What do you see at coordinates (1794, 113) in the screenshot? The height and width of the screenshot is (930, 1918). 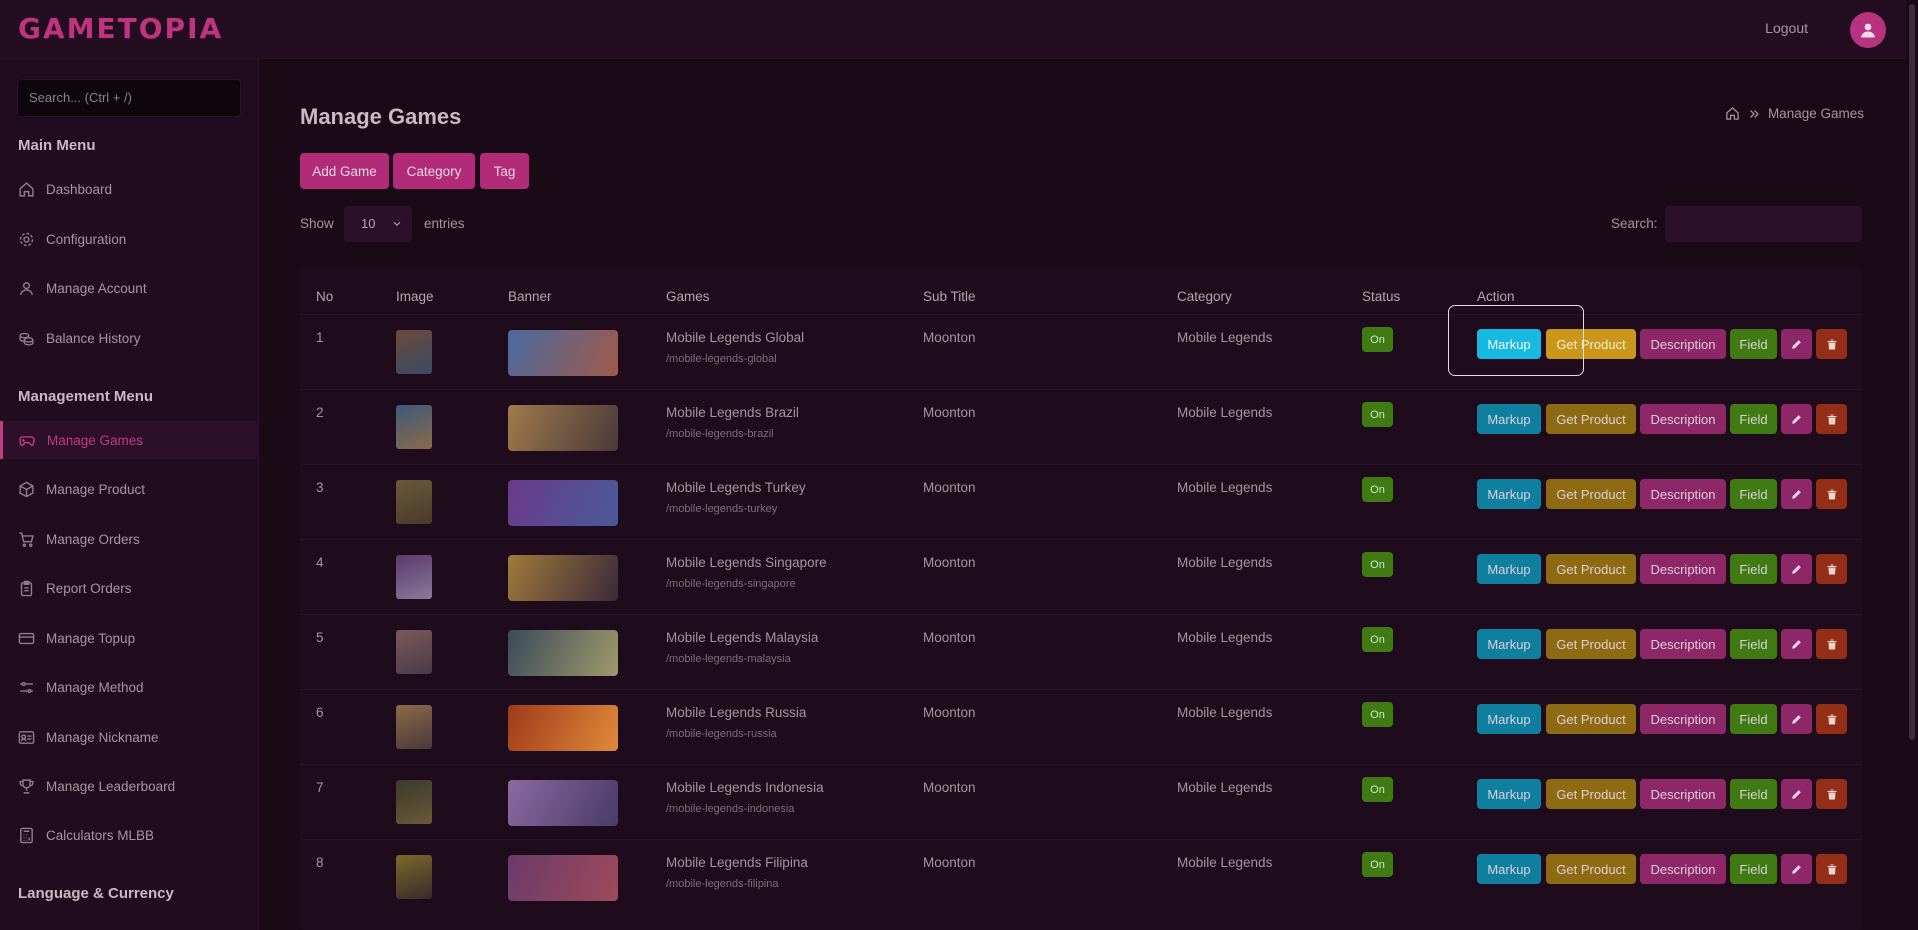 I see `breadcrumb: Manage Games` at bounding box center [1794, 113].